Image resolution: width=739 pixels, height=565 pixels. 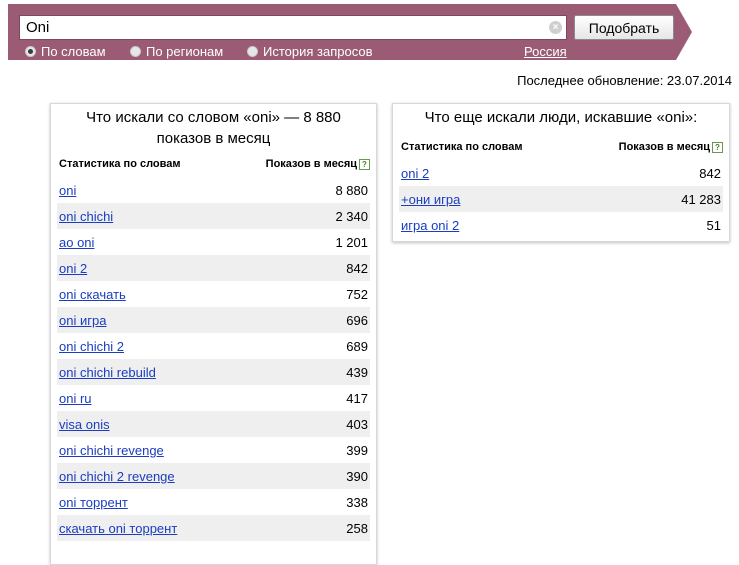 What do you see at coordinates (107, 372) in the screenshot?
I see `phrase-link: oni chichi rebuild` at bounding box center [107, 372].